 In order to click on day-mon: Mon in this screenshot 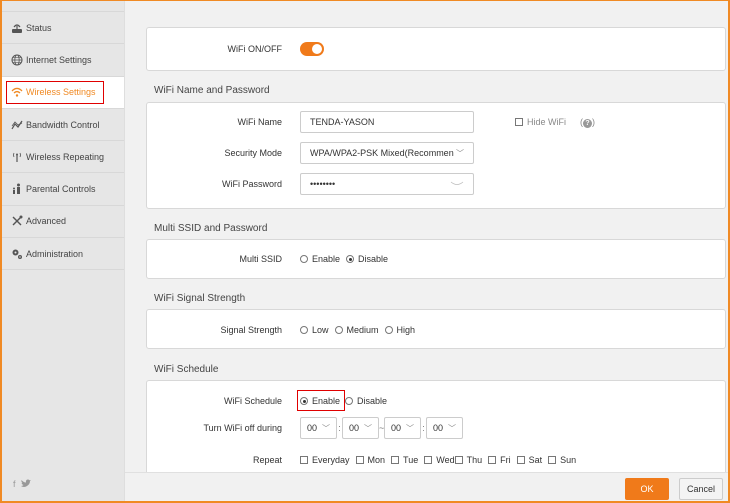, I will do `click(370, 460)`.